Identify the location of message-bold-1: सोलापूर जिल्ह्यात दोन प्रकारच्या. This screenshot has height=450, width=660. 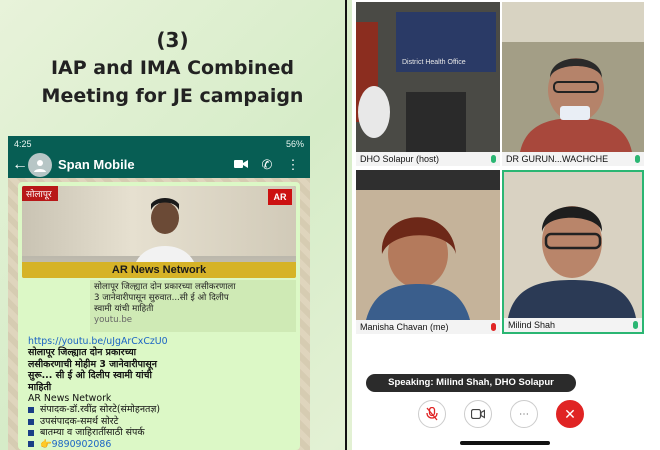
(82, 353).